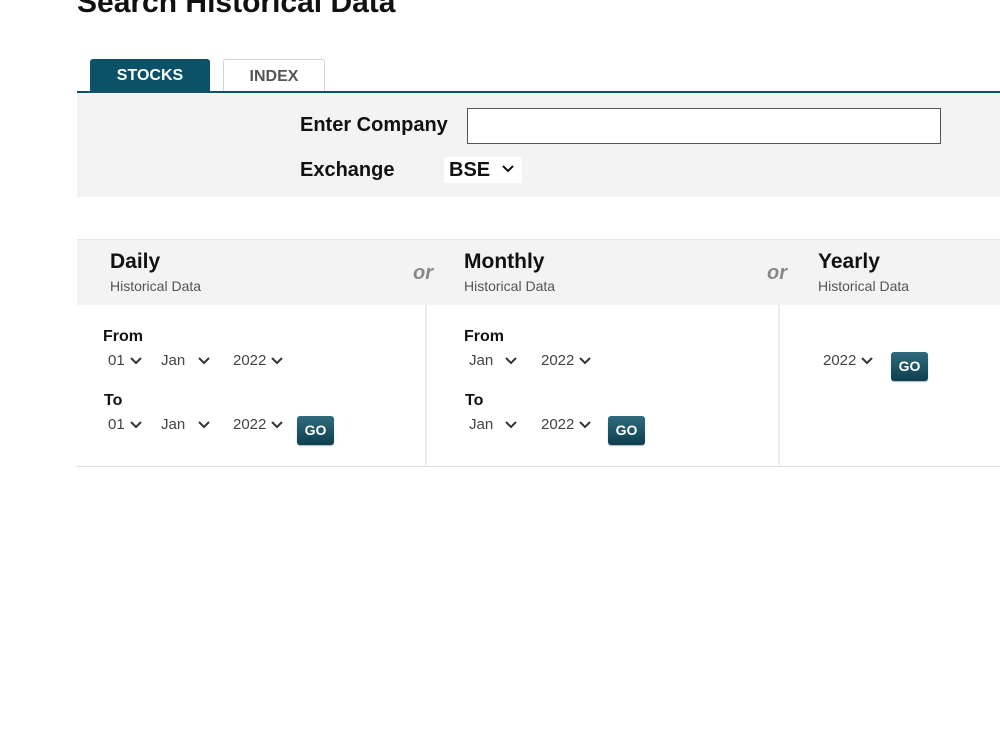 The height and width of the screenshot is (751, 1000). I want to click on daily-to-day-select: 01, so click(128, 425).